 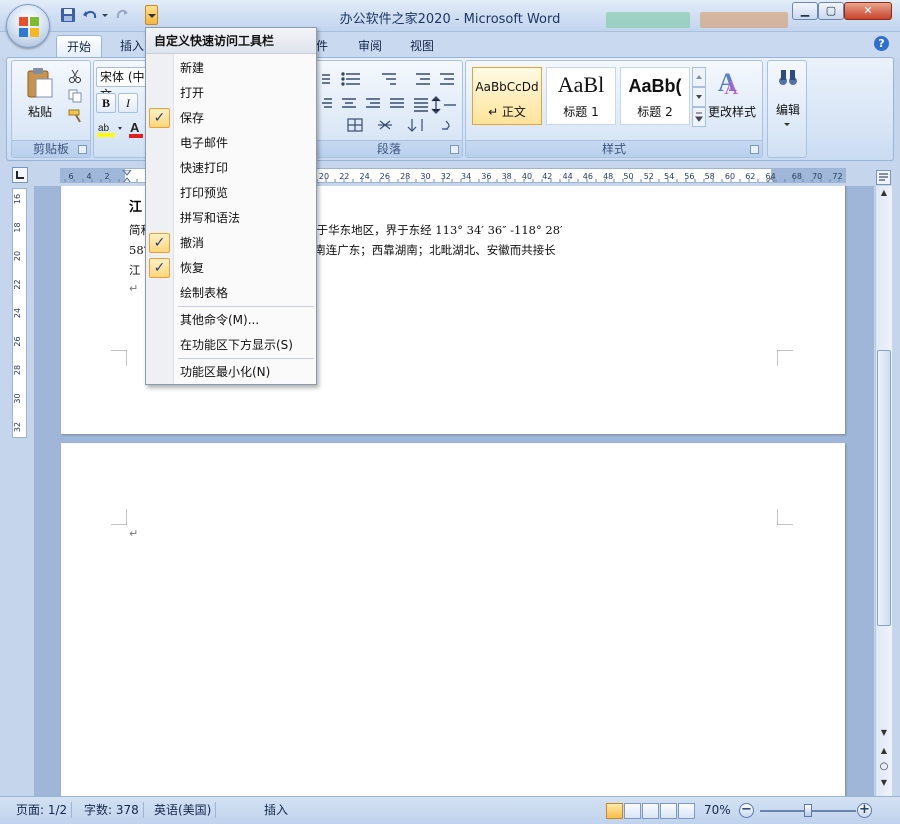 I want to click on view-ruler-icon, so click(x=883, y=177).